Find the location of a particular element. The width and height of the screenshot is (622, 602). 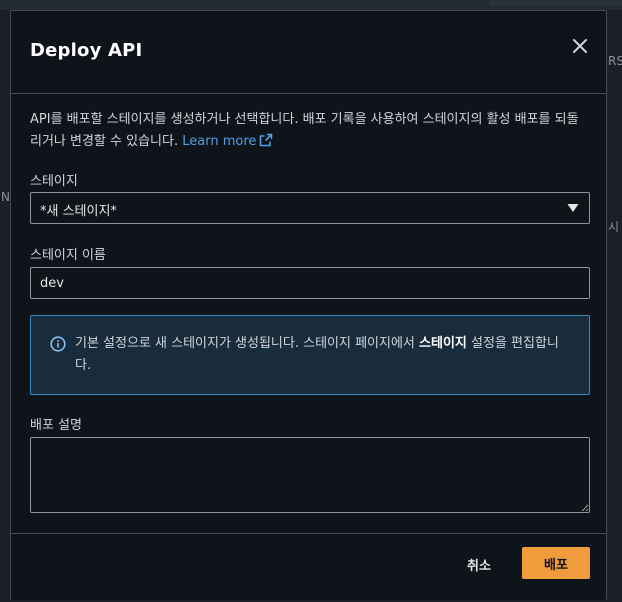

info-icon is located at coordinates (58, 344).